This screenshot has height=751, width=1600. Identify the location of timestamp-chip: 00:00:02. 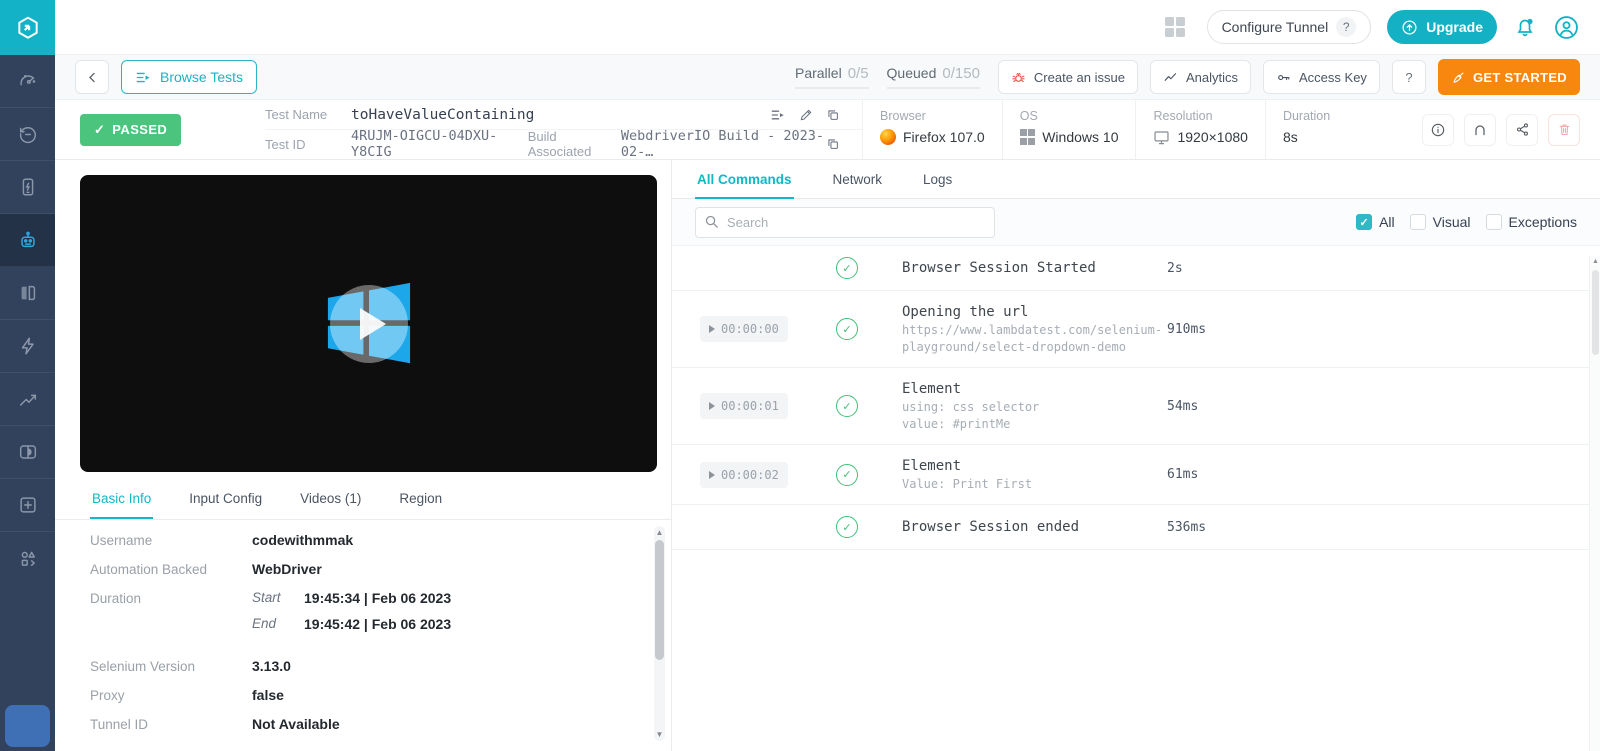
(744, 474).